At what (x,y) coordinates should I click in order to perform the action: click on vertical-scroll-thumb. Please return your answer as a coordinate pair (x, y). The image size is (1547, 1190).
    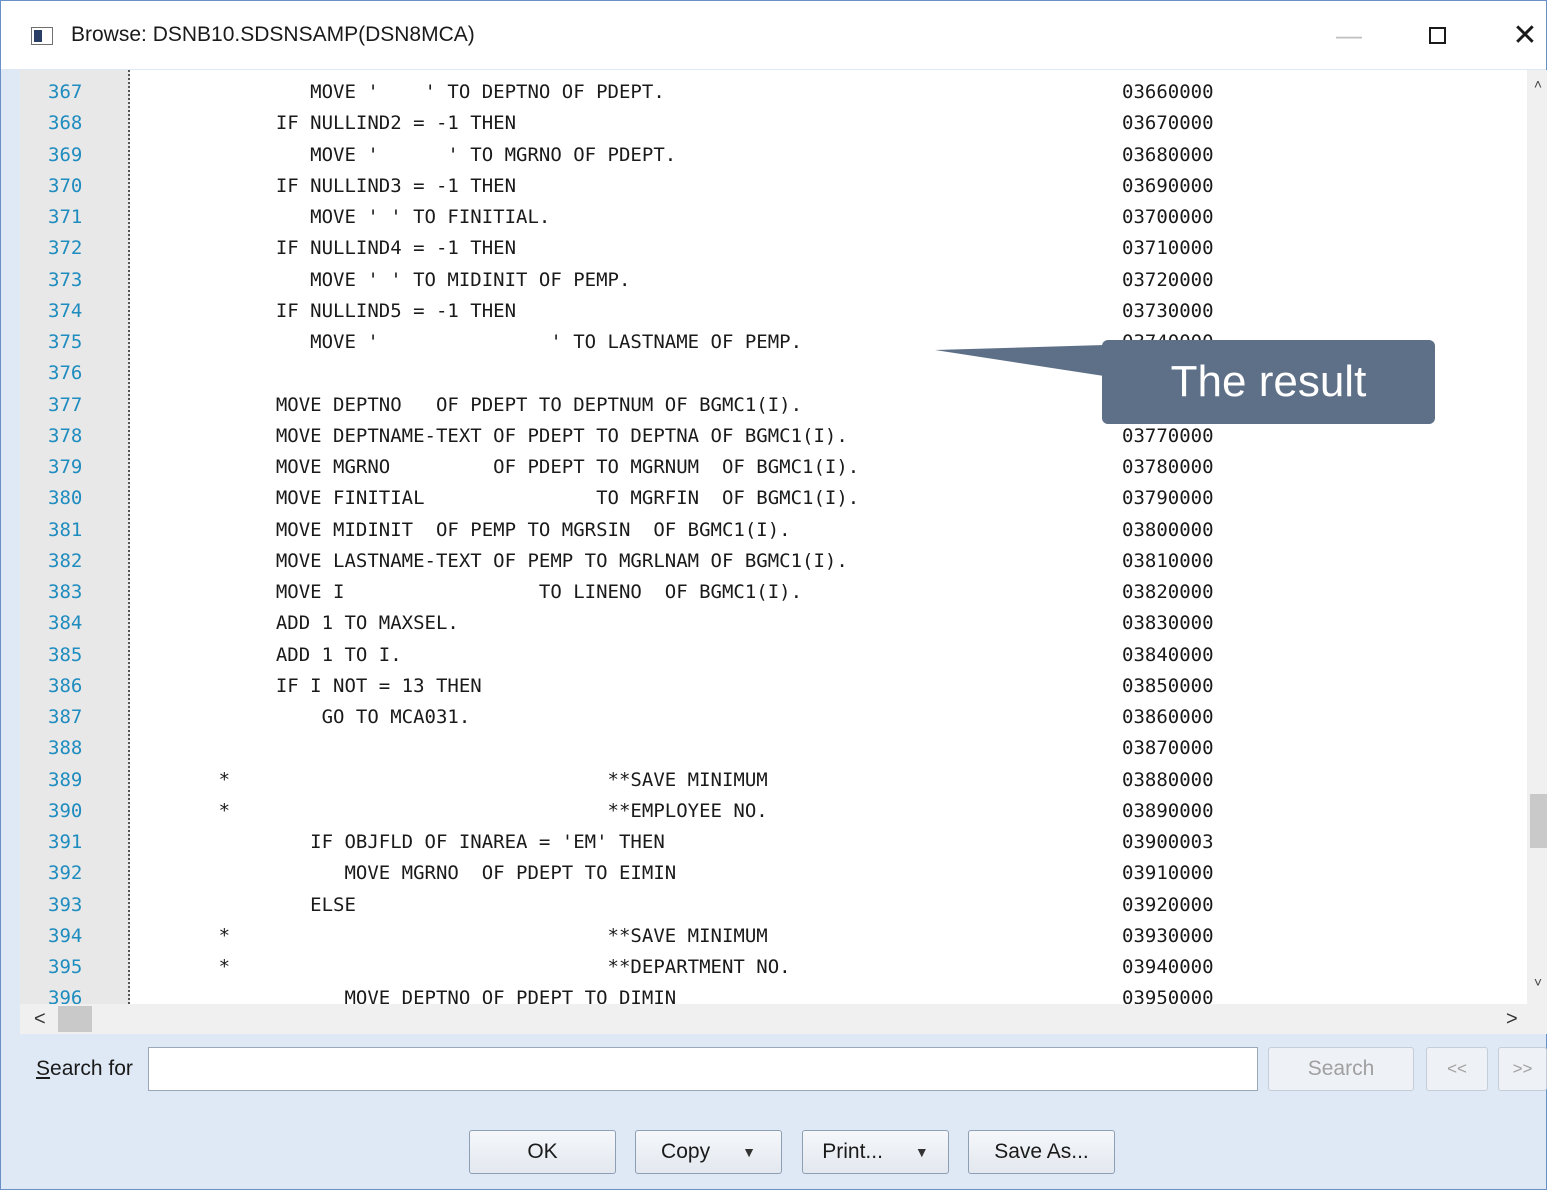
    Looking at the image, I should click on (1538, 821).